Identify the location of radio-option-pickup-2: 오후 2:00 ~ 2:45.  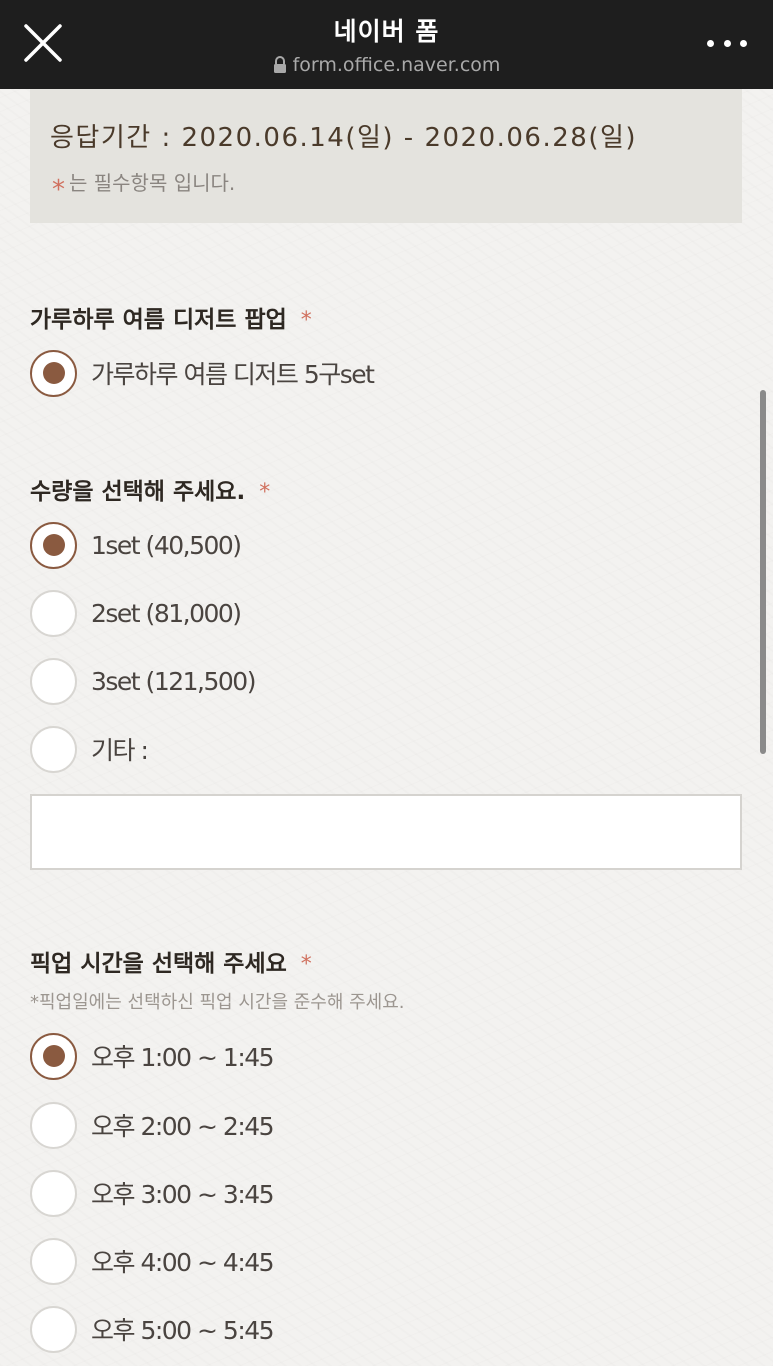
(152, 1125).